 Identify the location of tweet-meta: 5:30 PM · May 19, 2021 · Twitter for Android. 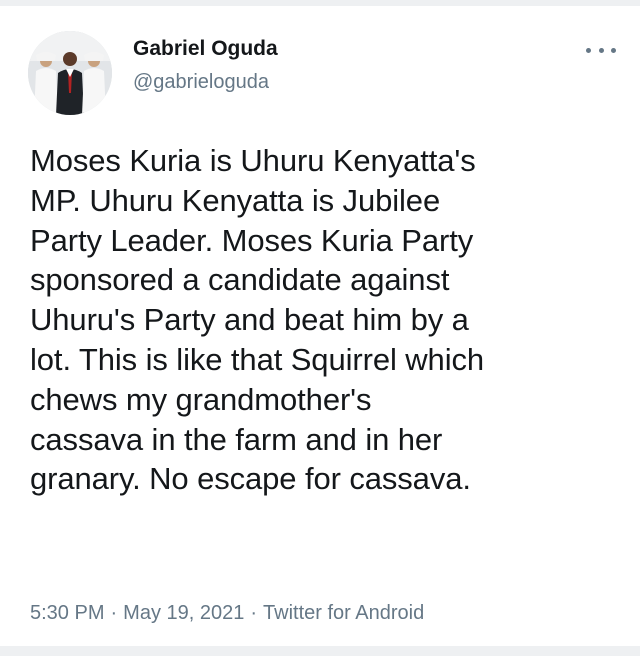
(227, 613).